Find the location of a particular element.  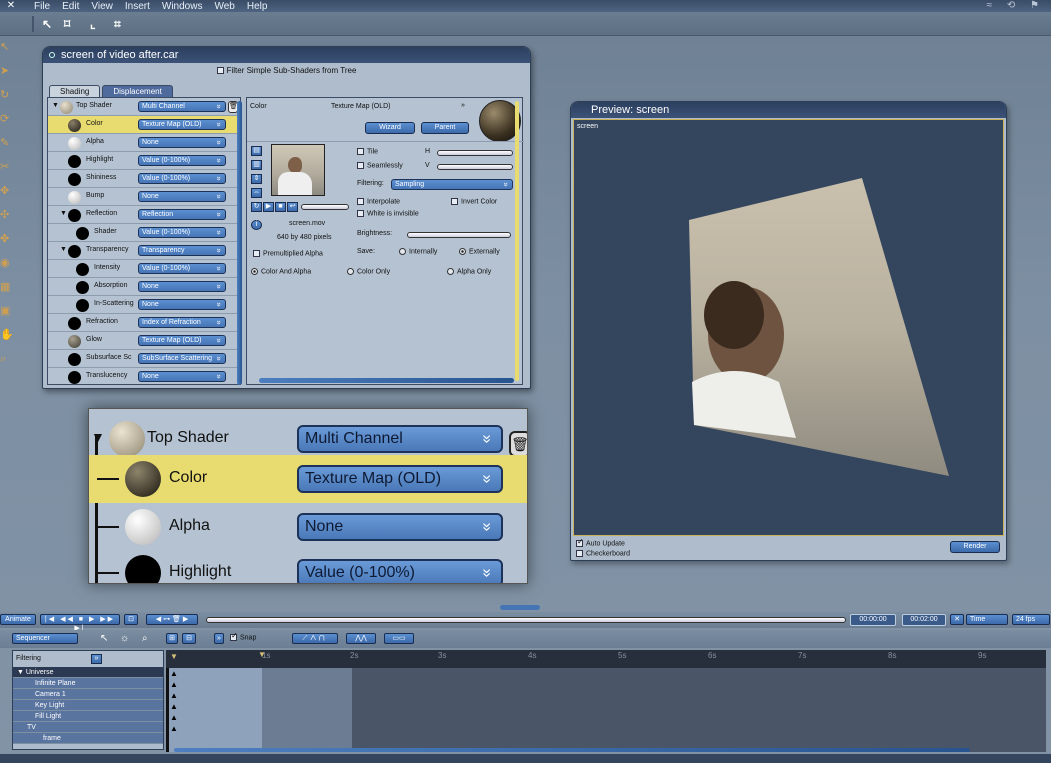

split-icon: ⊟ is located at coordinates (189, 638).